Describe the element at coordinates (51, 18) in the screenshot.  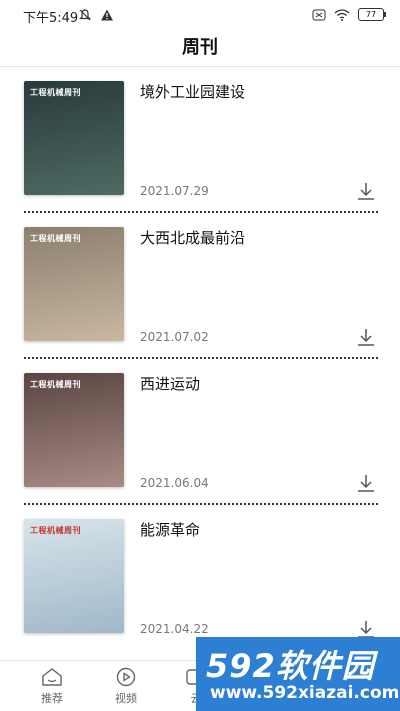
I see `status-time: 下午5:49` at that location.